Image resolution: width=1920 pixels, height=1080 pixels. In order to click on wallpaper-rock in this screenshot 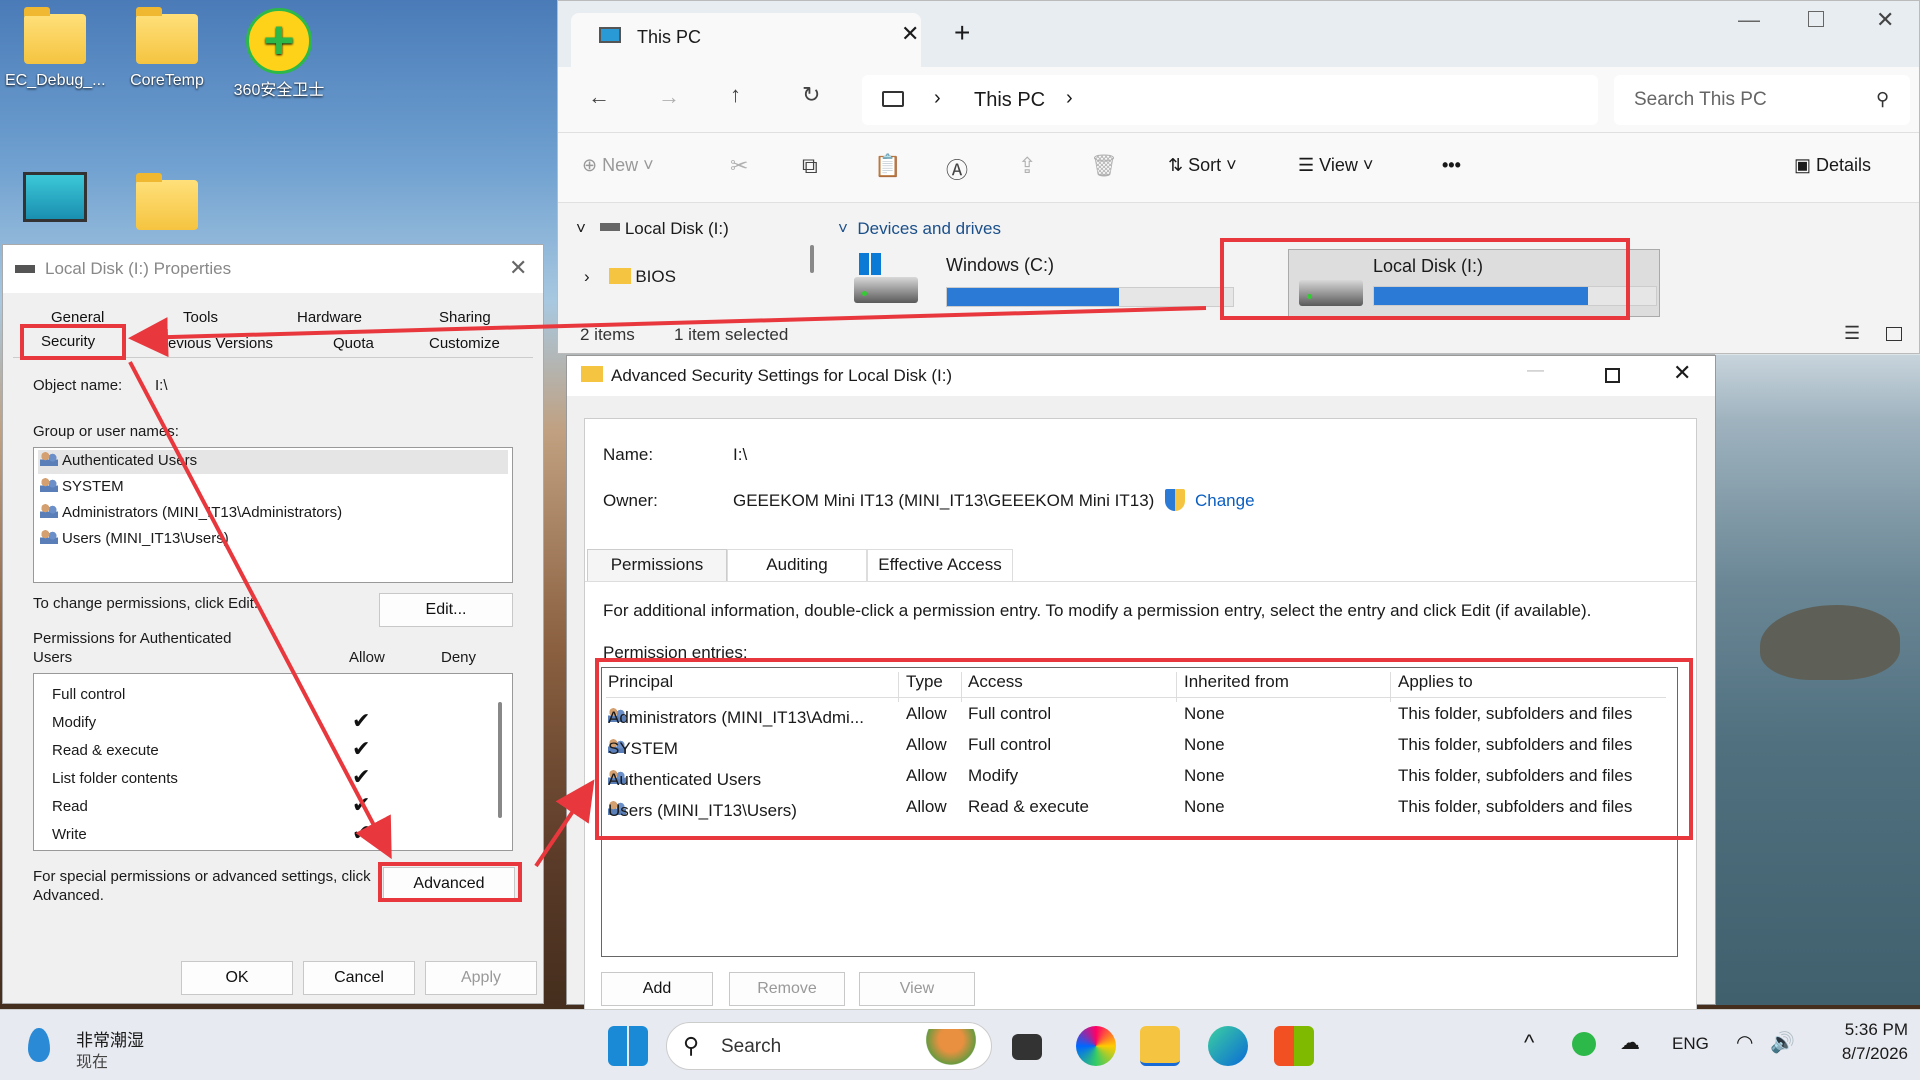, I will do `click(1830, 642)`.